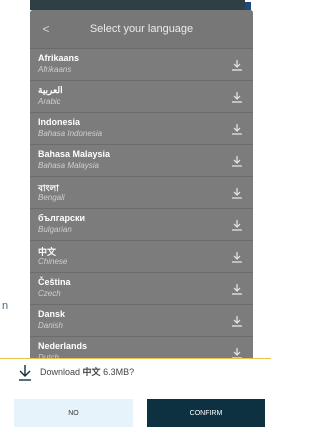 The height and width of the screenshot is (428, 320). I want to click on language-row: Afrikaans Afrikaans, so click(141, 65).